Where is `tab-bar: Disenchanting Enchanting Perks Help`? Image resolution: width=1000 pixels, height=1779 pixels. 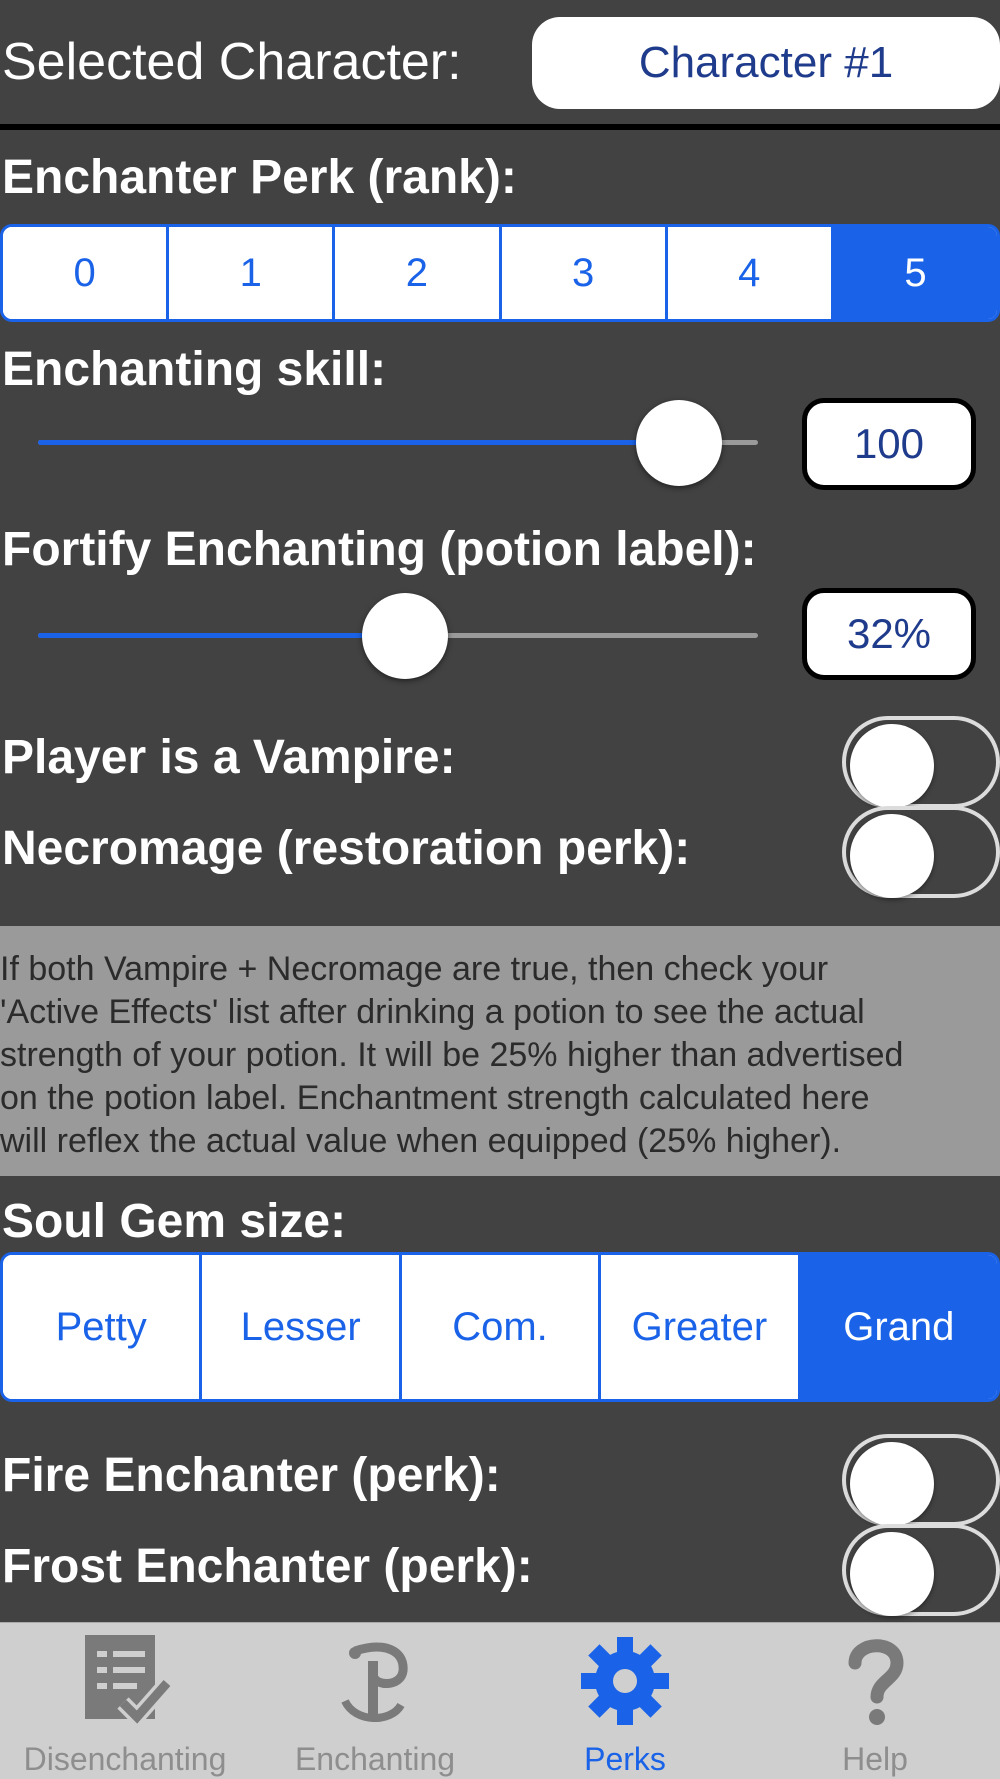
tab-bar: Disenchanting Enchanting Perks Help is located at coordinates (500, 1700).